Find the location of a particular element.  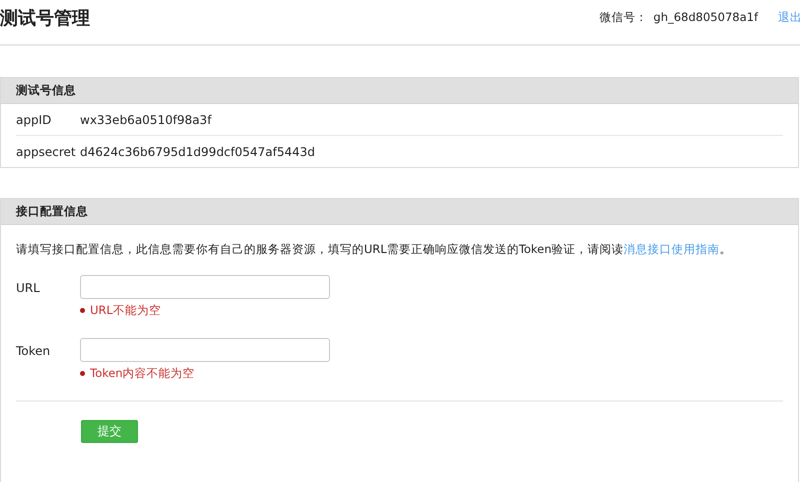

field-label: appID is located at coordinates (34, 119).